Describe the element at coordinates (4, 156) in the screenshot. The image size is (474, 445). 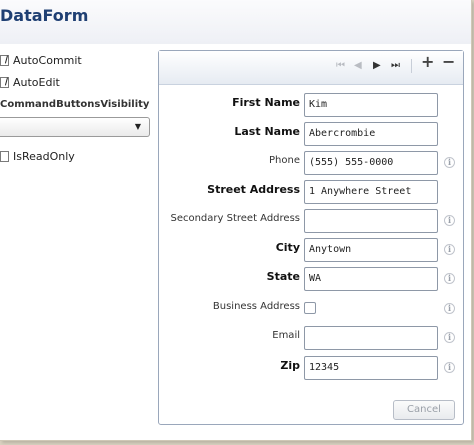
I see `isreadonly-checkbox` at that location.